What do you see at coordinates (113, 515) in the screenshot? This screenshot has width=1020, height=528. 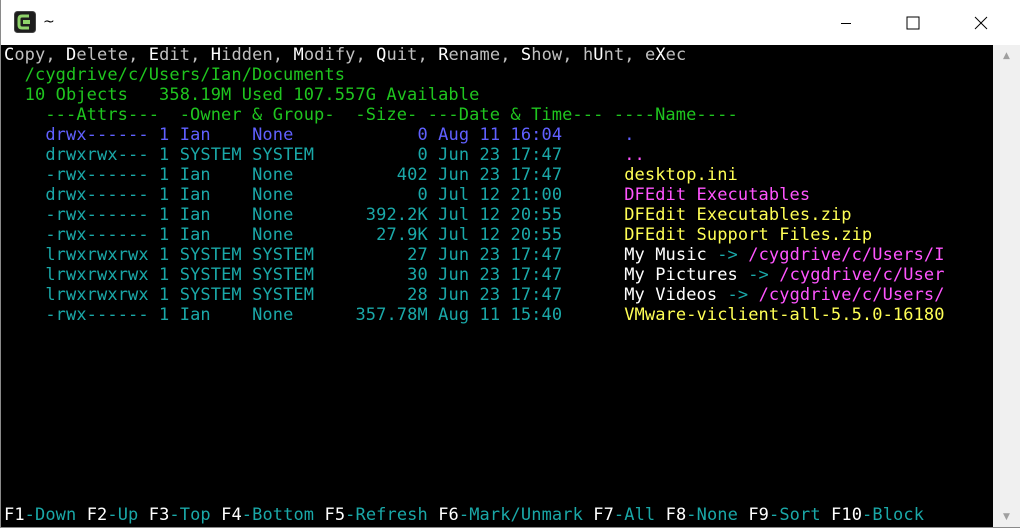 I see `fkey-f2: F2-Up` at bounding box center [113, 515].